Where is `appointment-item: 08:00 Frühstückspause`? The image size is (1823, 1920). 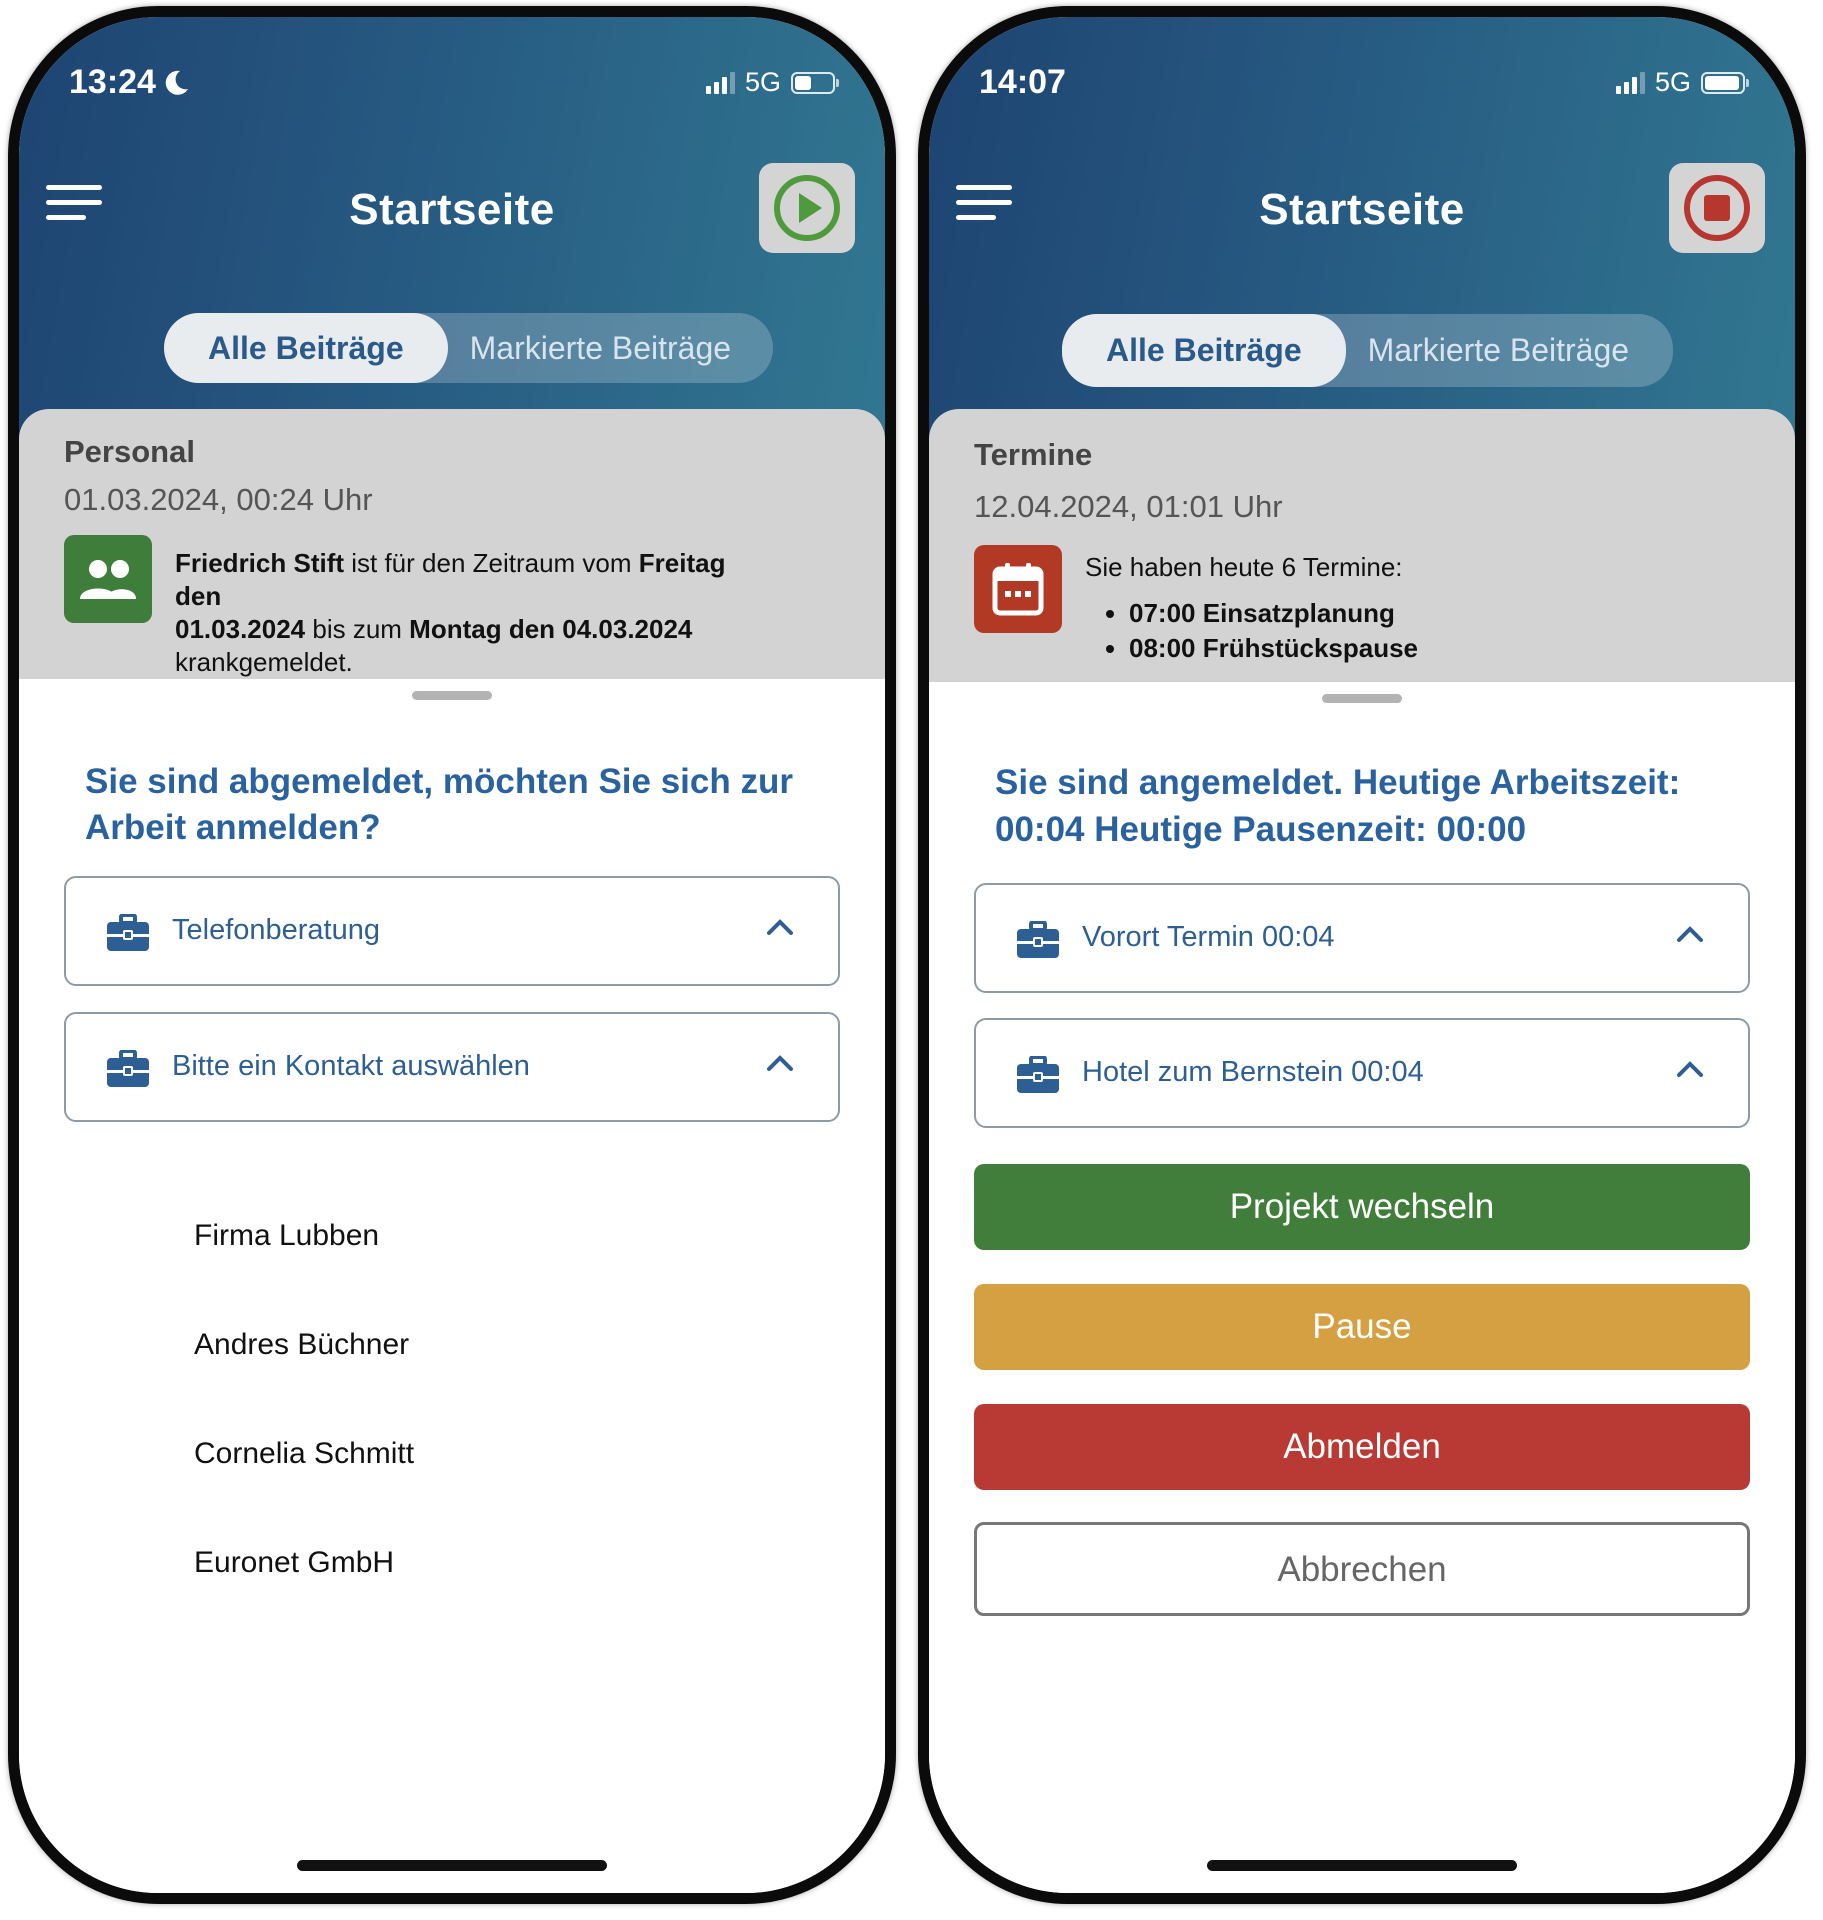 appointment-item: 08:00 Frühstückspause is located at coordinates (1432, 648).